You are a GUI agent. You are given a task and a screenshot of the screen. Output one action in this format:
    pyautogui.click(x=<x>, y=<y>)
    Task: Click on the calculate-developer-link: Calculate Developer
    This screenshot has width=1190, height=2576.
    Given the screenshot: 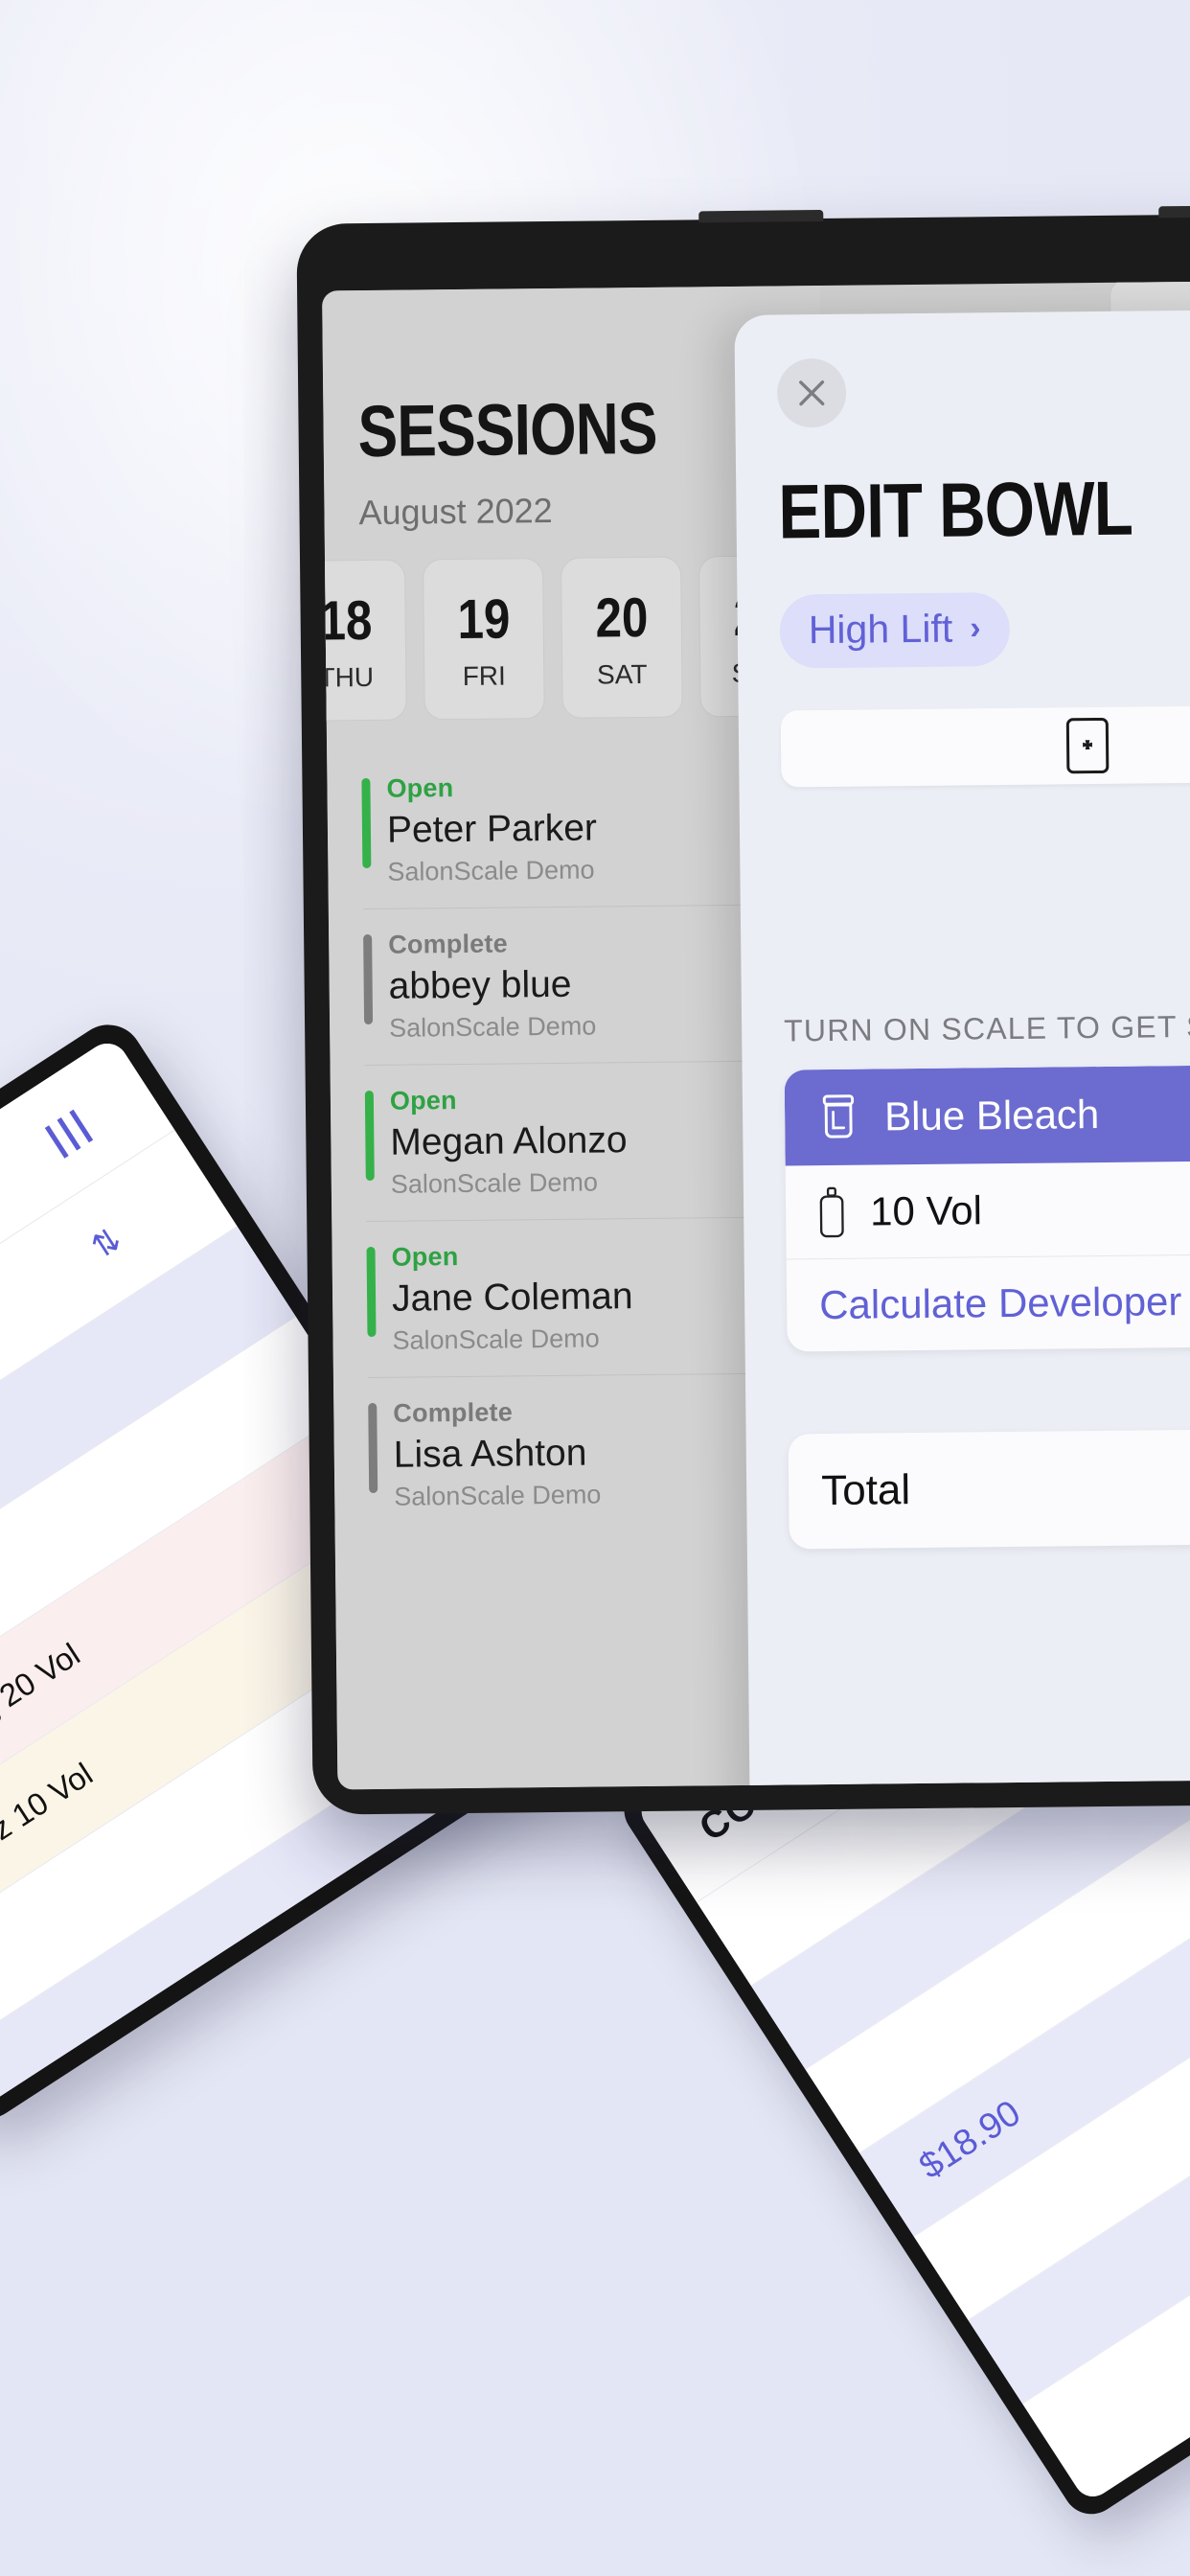 What is the action you would take?
    pyautogui.click(x=988, y=1302)
    